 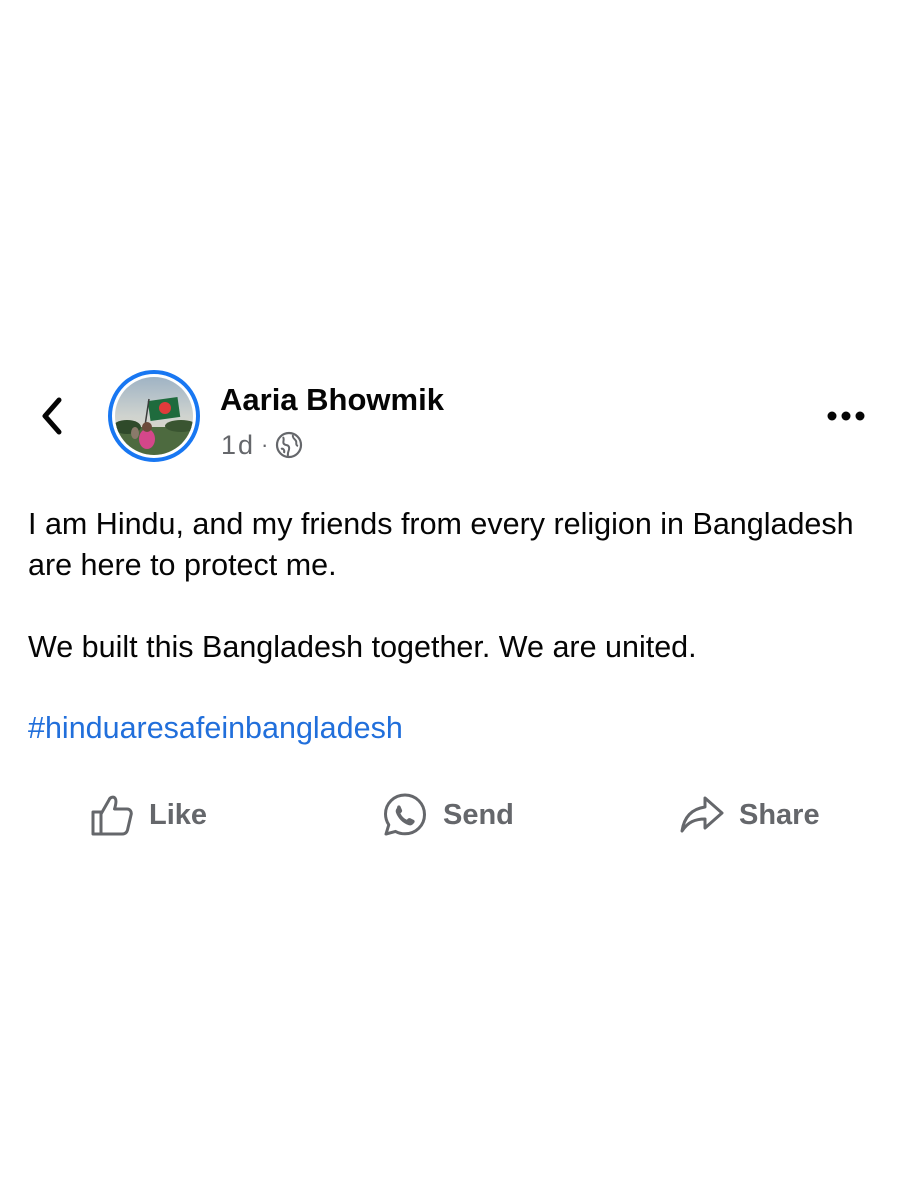 I want to click on share-label: Share, so click(x=779, y=814).